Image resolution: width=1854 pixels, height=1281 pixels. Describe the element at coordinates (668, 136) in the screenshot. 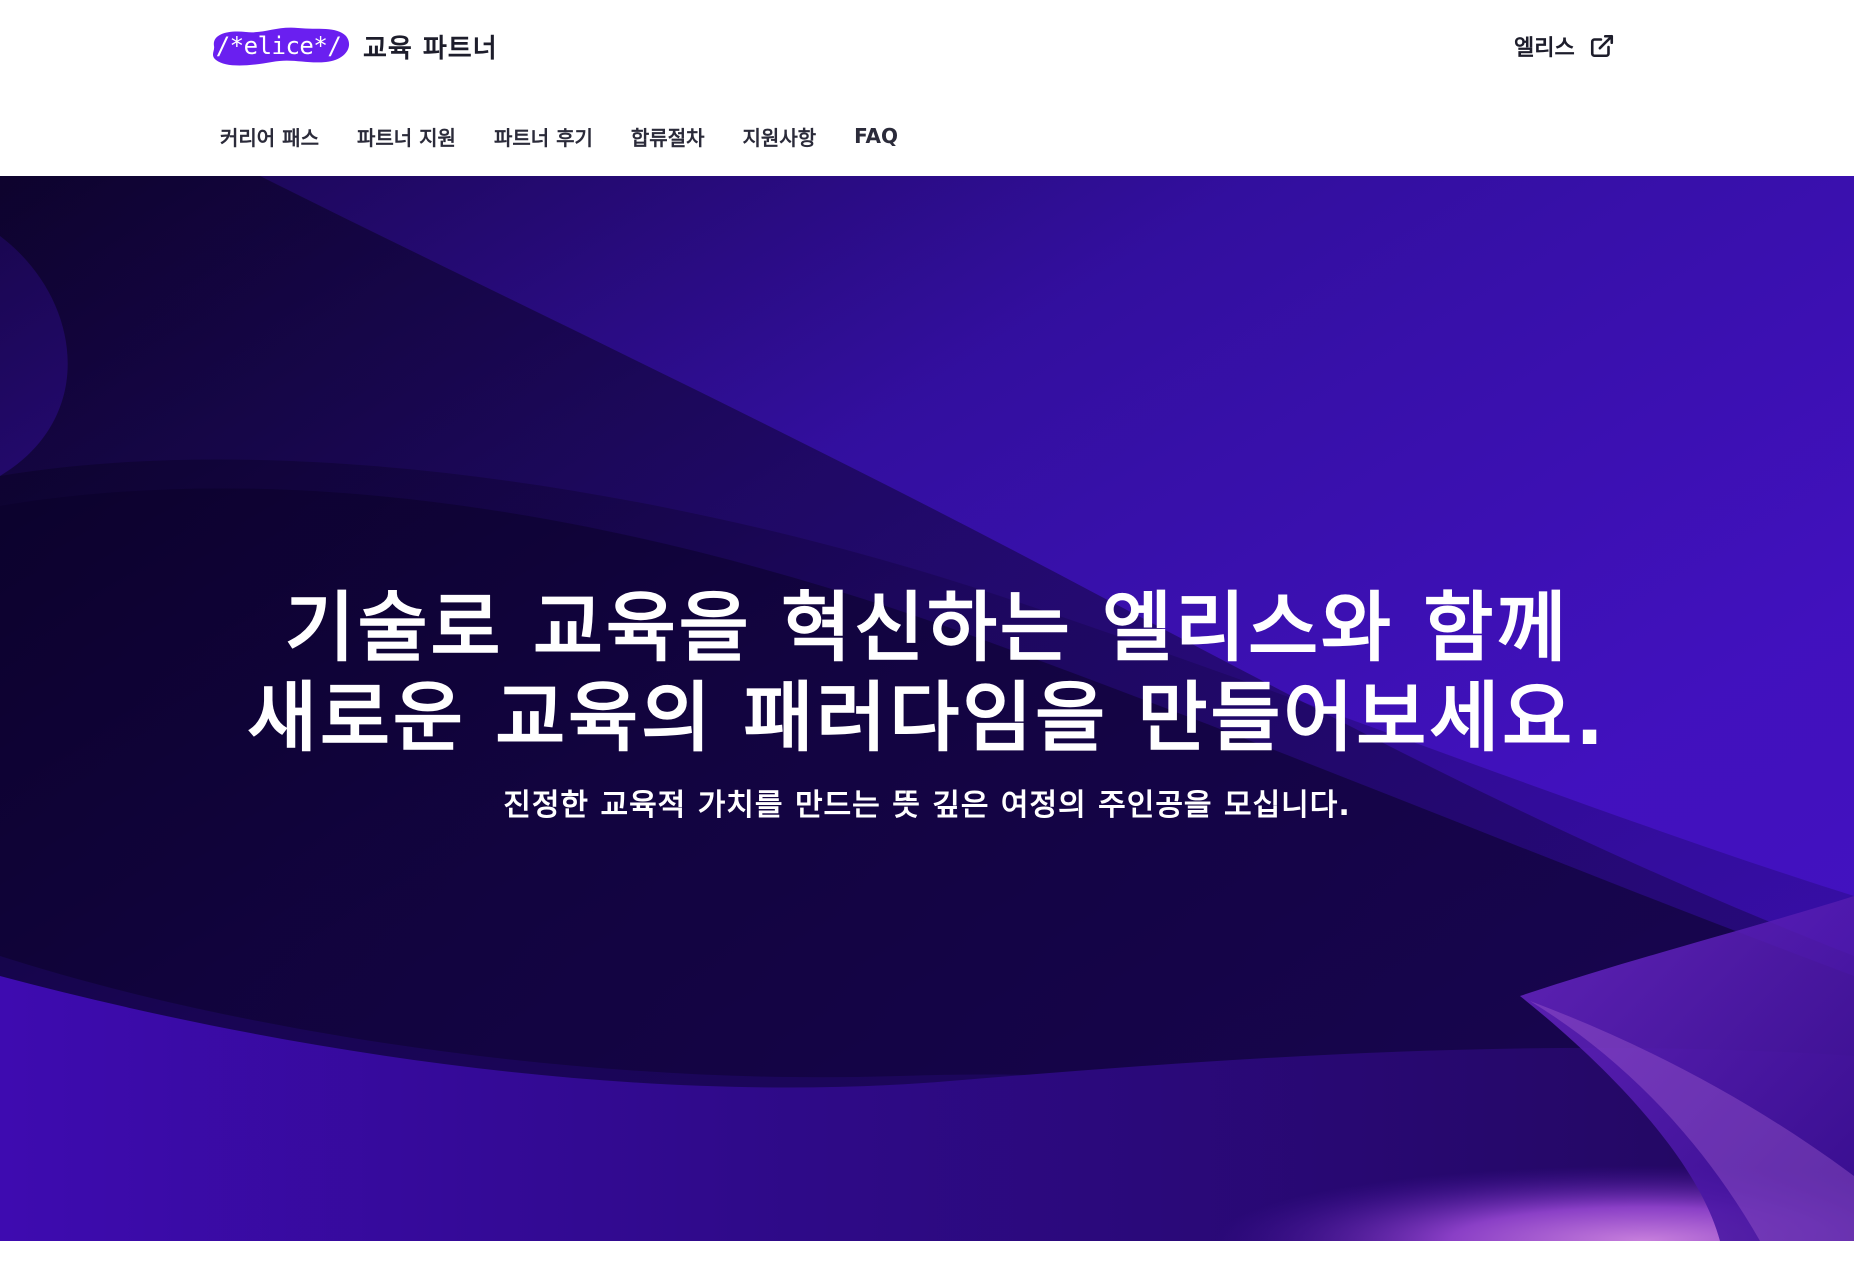

I see `nav-item-join-process: 합류절차` at that location.